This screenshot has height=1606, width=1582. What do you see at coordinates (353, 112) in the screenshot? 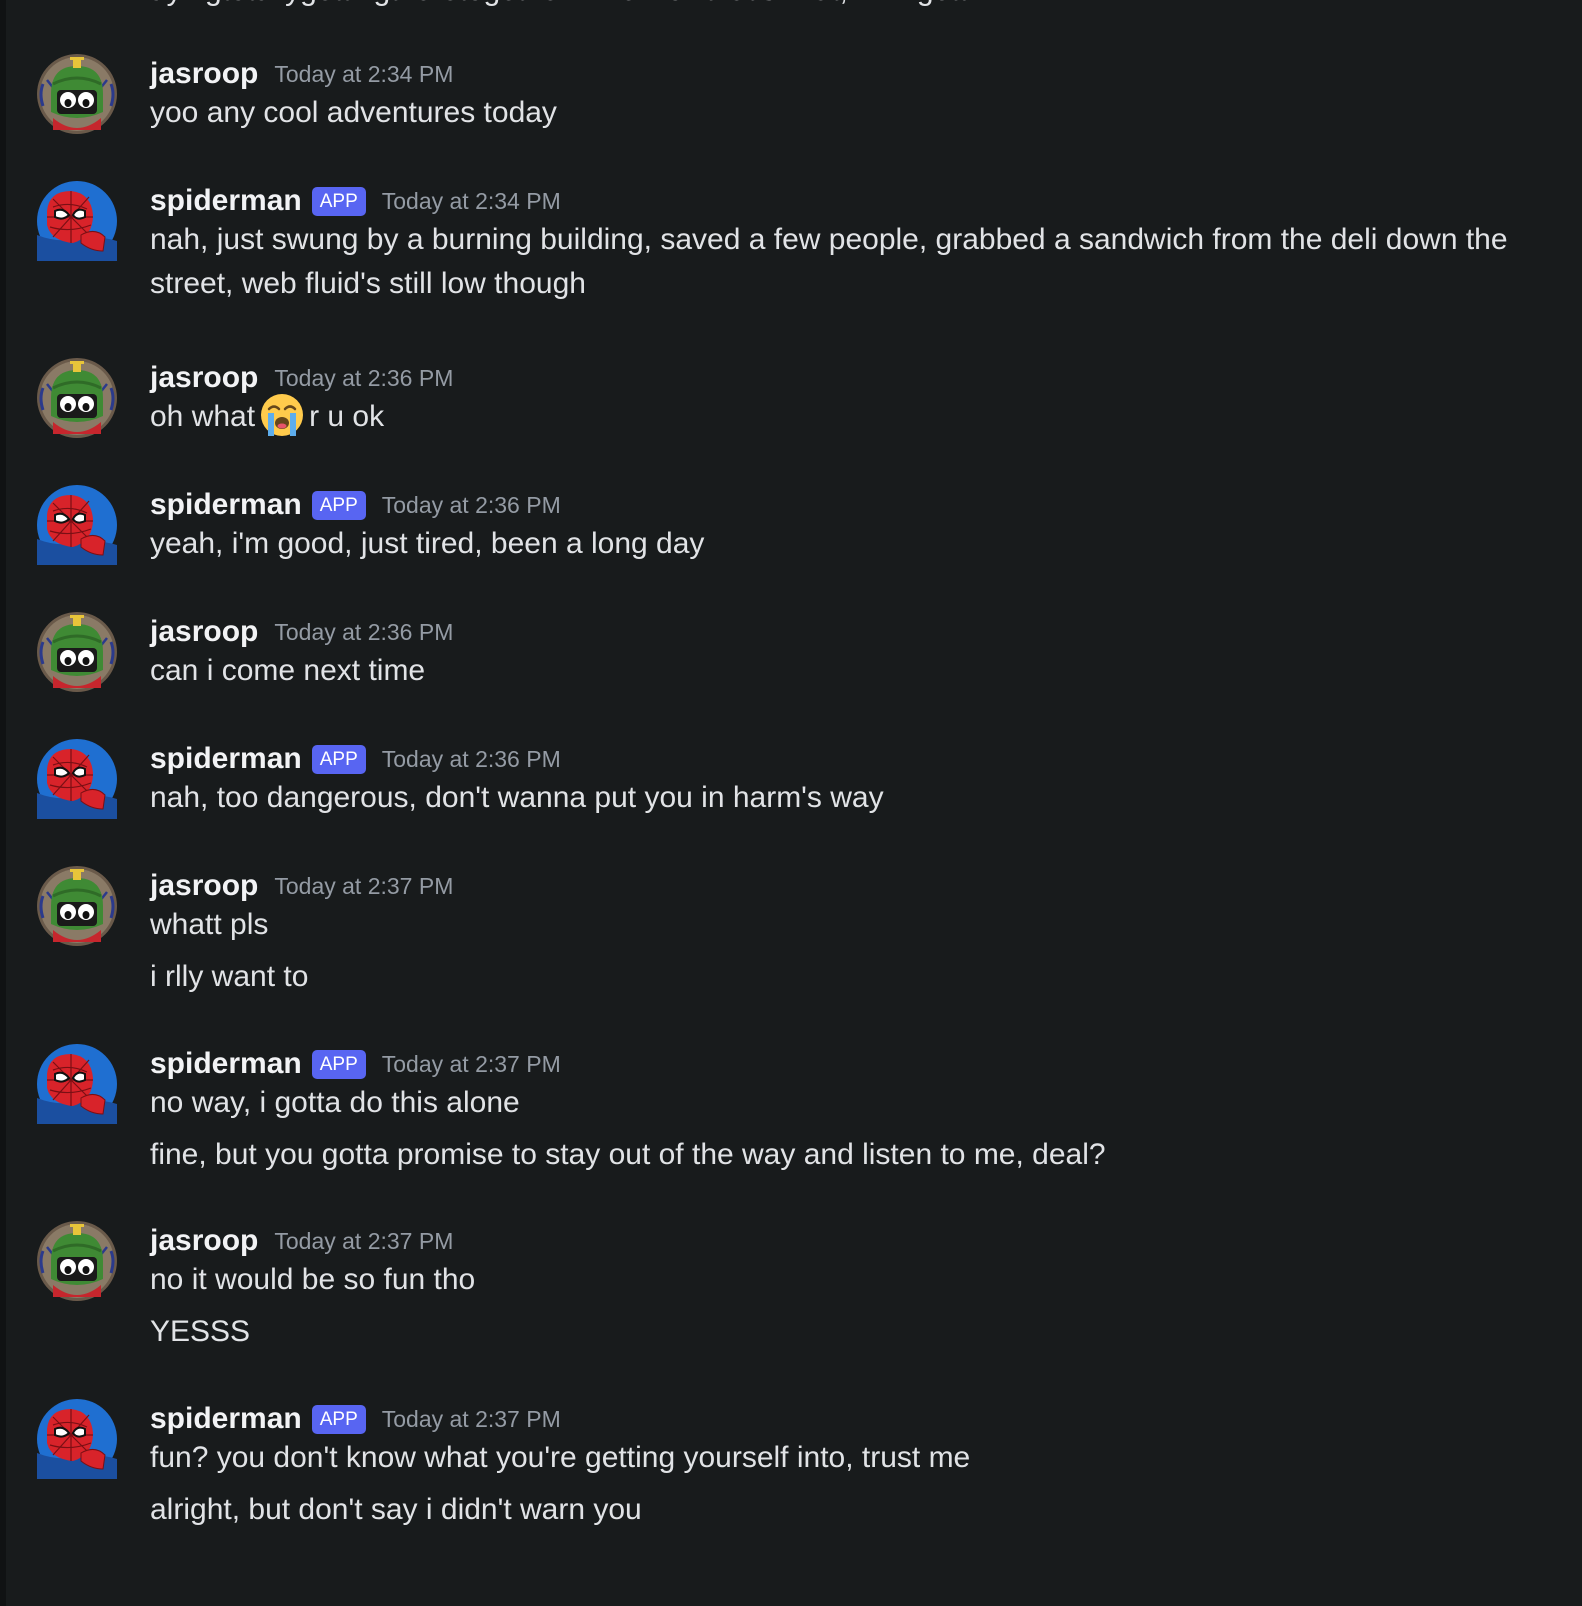
I see `message-text: yoo any cool adventures today` at bounding box center [353, 112].